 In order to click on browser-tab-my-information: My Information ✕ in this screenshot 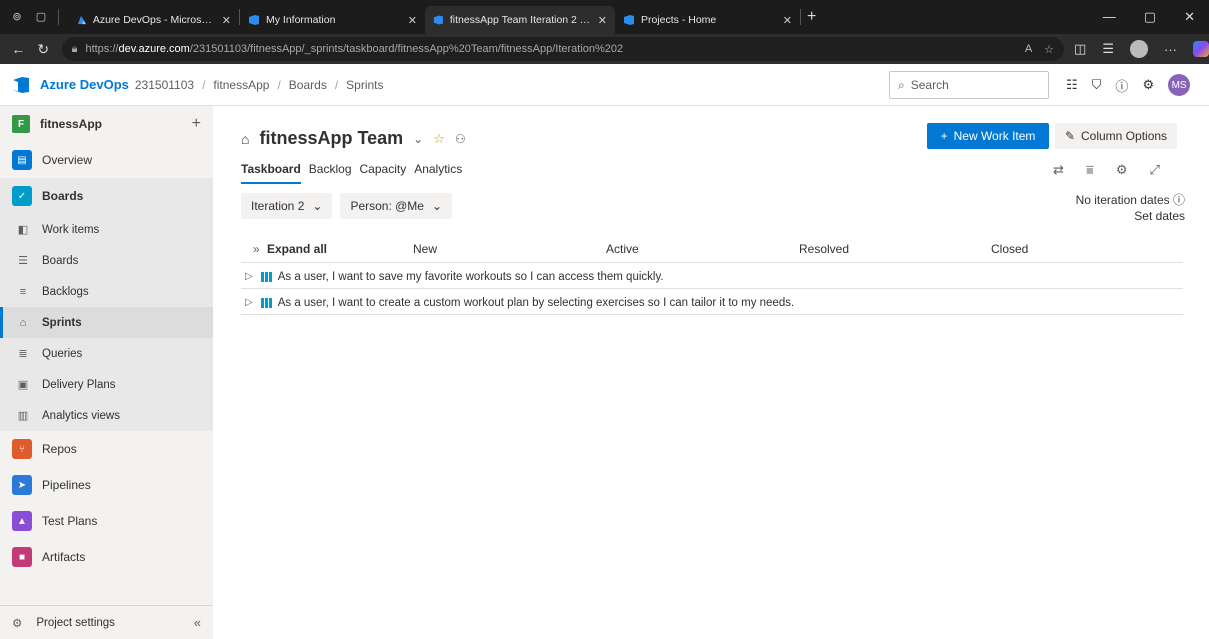, I will do `click(332, 20)`.